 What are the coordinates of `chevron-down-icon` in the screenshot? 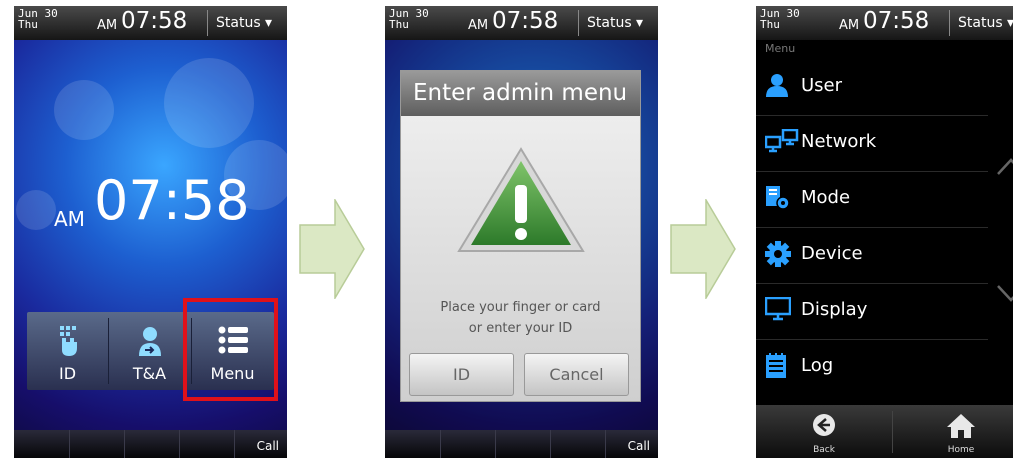 It's located at (1004, 294).